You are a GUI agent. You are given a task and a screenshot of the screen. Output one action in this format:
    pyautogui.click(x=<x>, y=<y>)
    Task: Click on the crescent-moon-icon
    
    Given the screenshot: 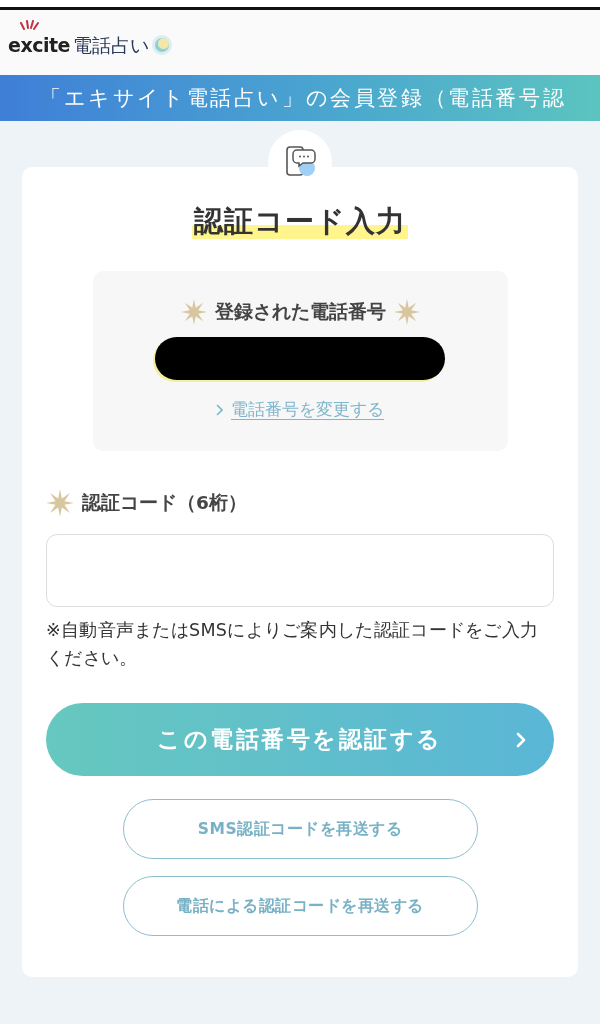 What is the action you would take?
    pyautogui.click(x=161, y=44)
    